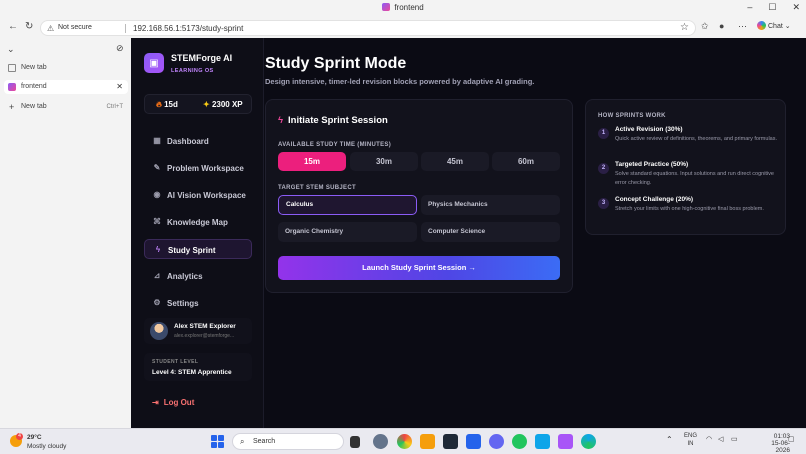 The width and height of the screenshot is (806, 454). I want to click on clock: 01:03 15-06-2026, so click(776, 443).